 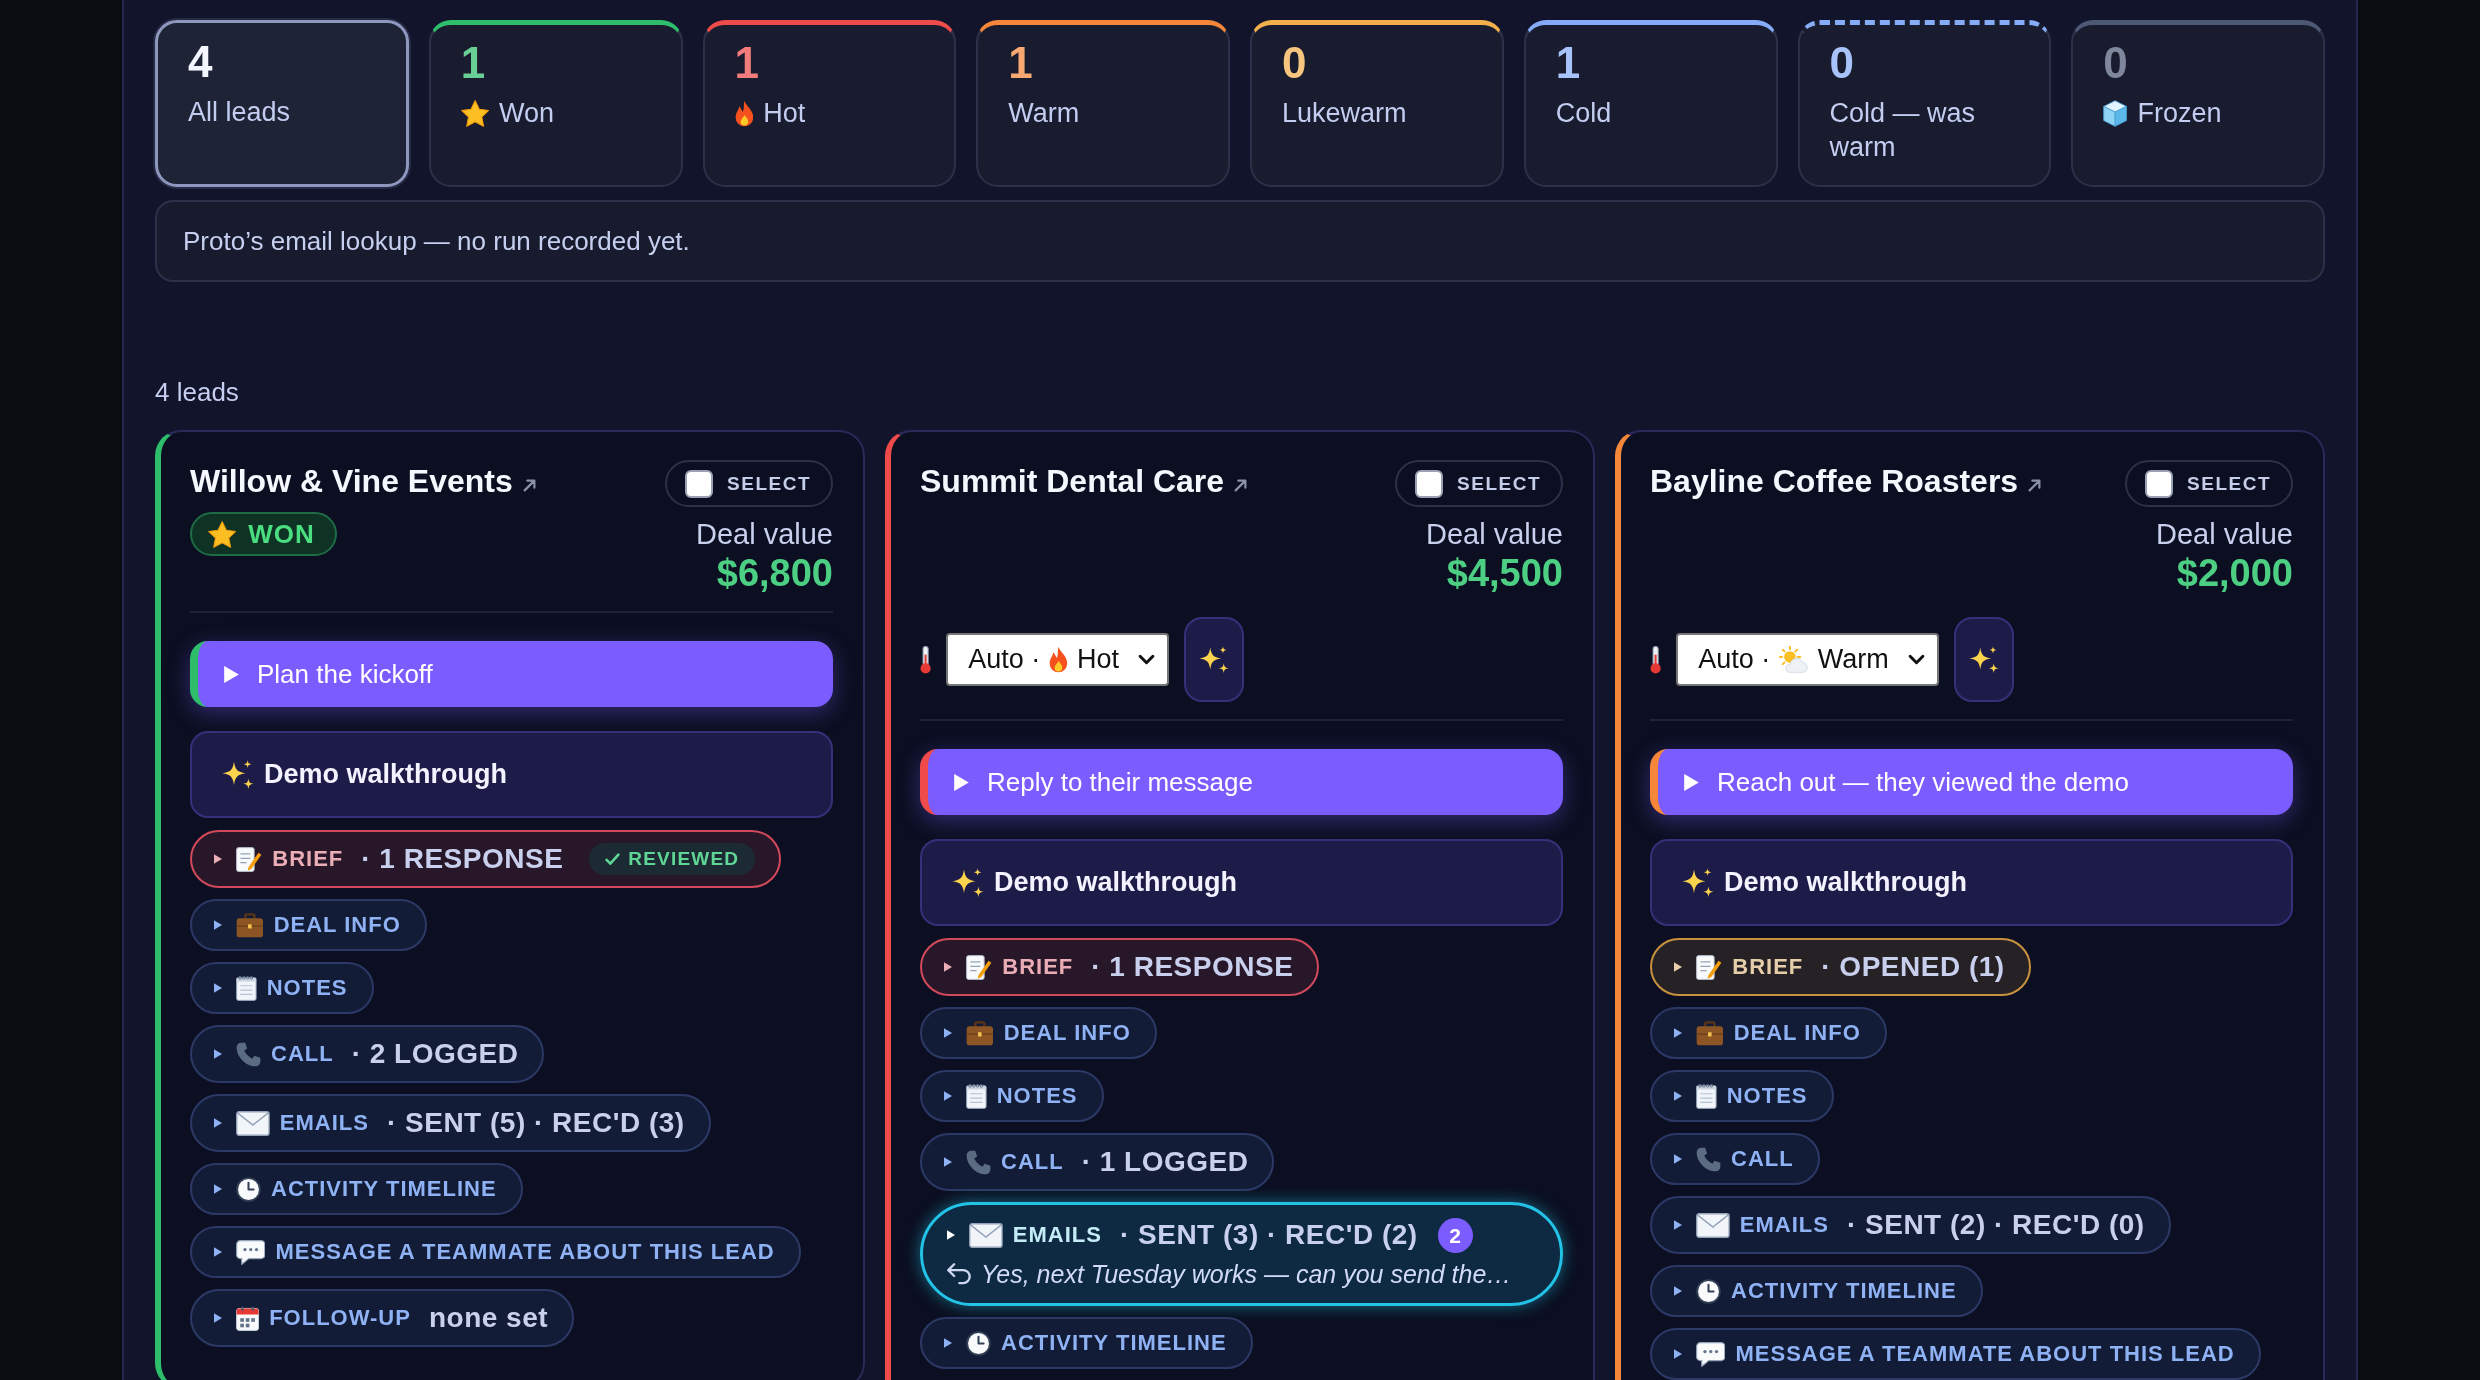 What do you see at coordinates (511, 674) in the screenshot?
I see `next-action-button: Plan the kickoff` at bounding box center [511, 674].